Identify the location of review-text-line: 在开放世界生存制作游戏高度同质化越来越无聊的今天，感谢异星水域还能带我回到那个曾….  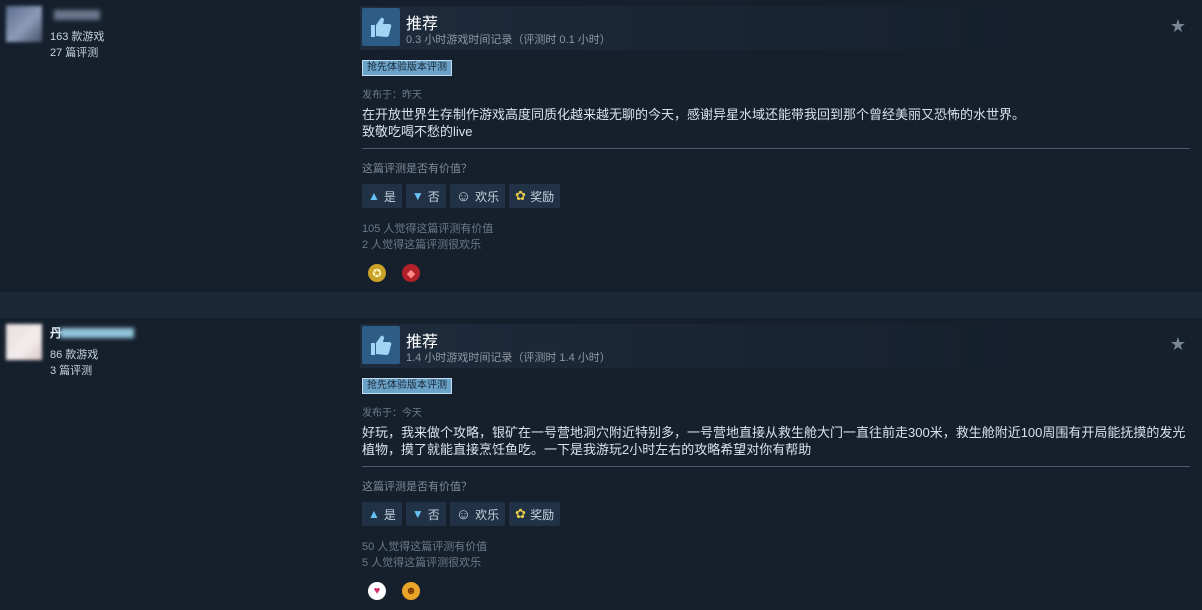
(694, 114).